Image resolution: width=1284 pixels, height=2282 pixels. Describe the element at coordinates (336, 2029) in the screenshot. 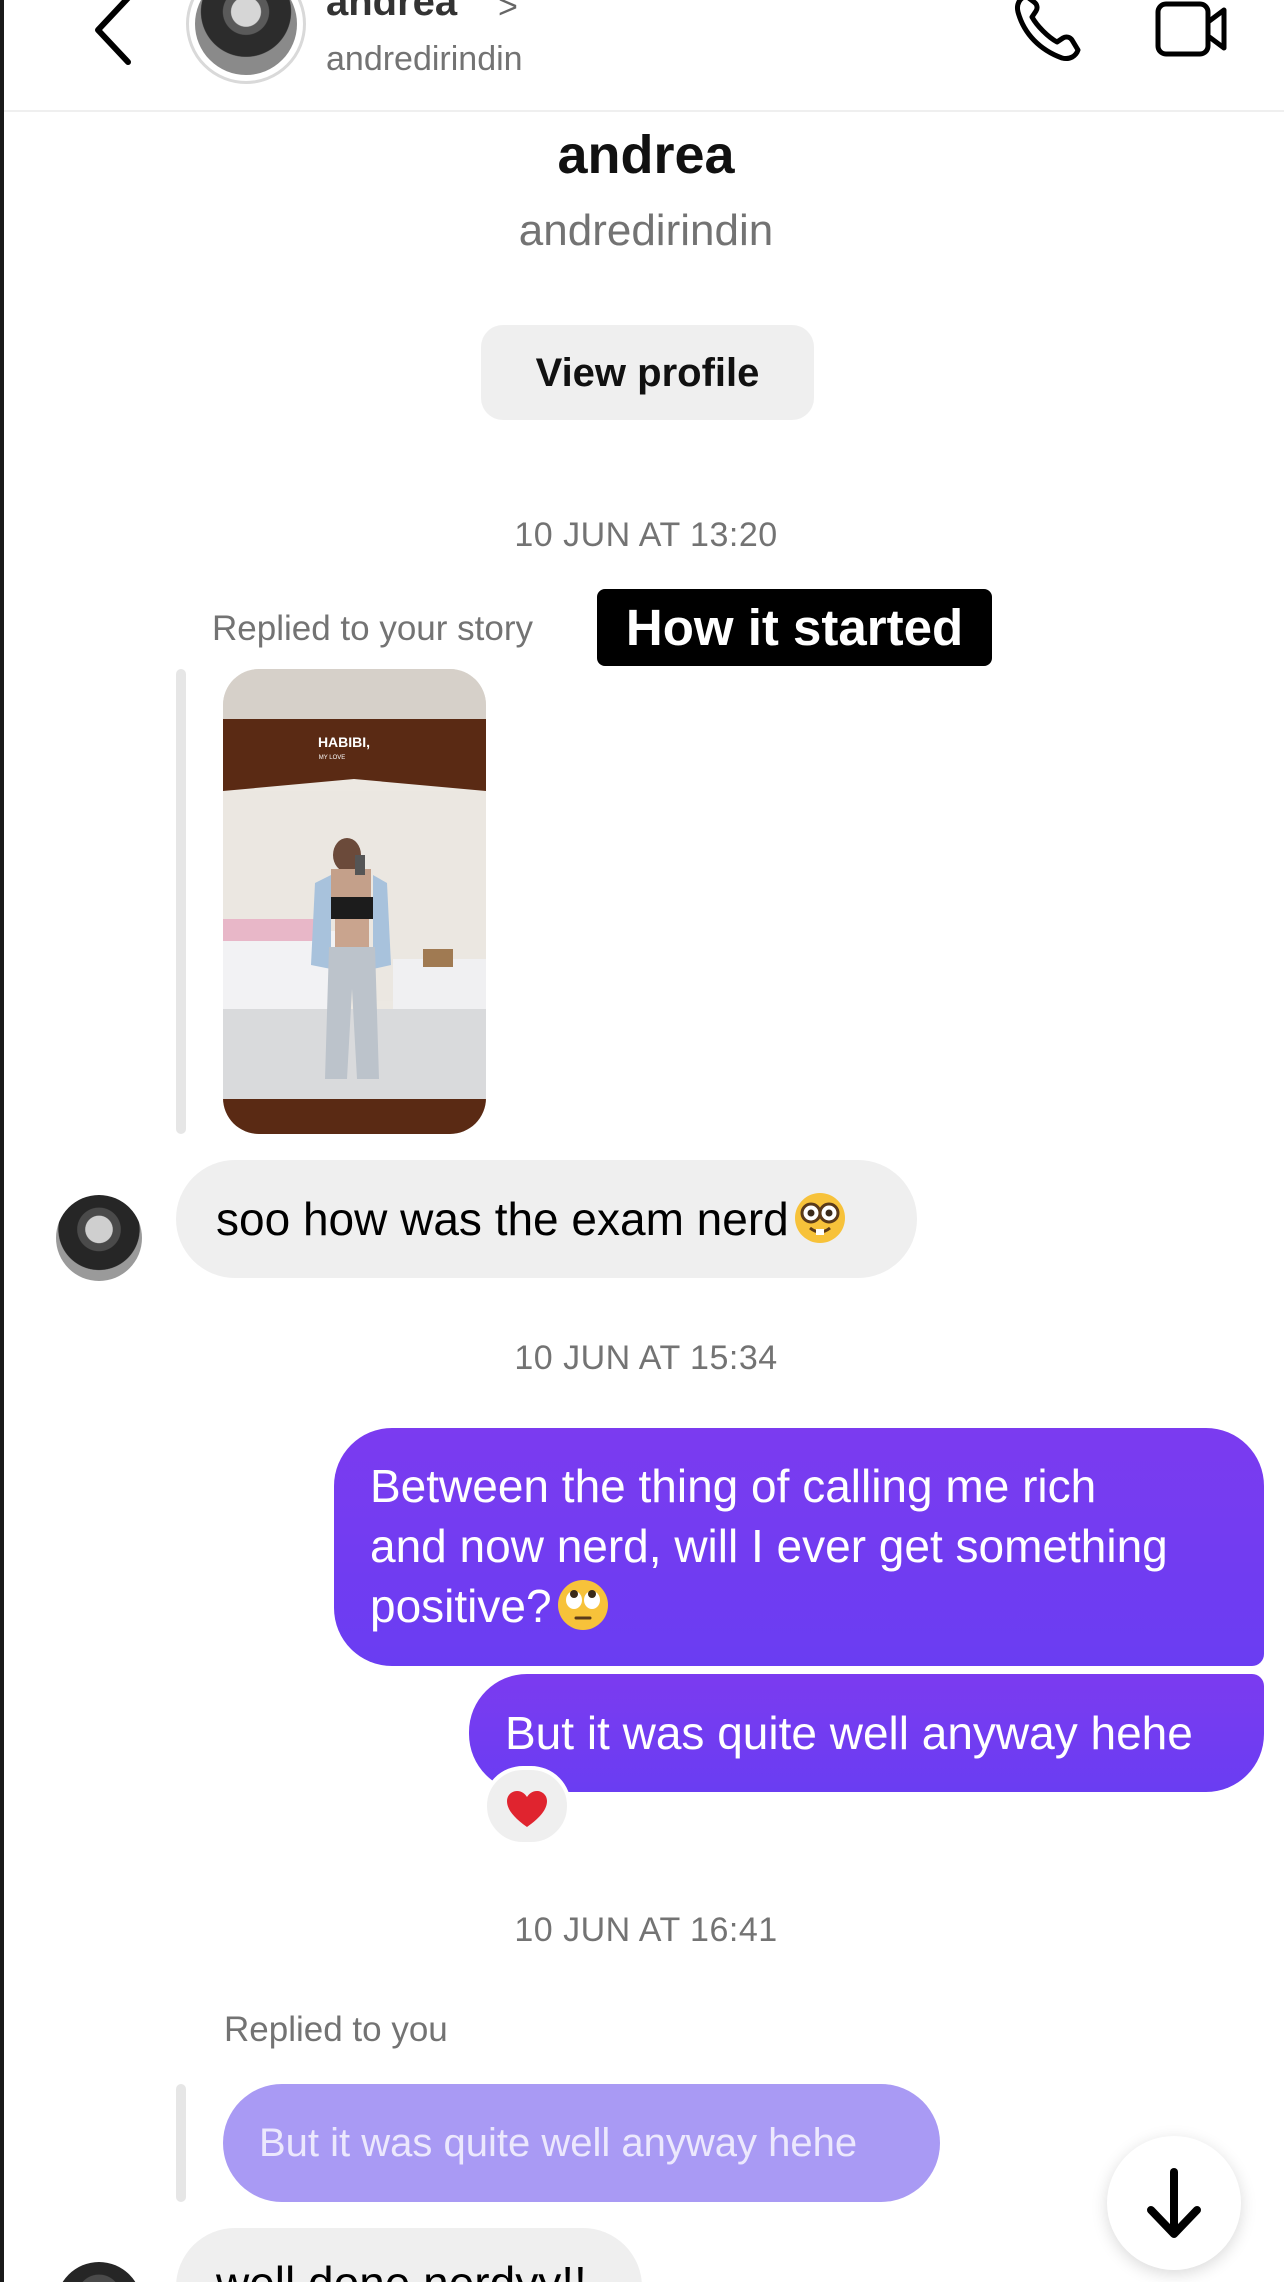

I see `reply-label: Replied to you` at that location.